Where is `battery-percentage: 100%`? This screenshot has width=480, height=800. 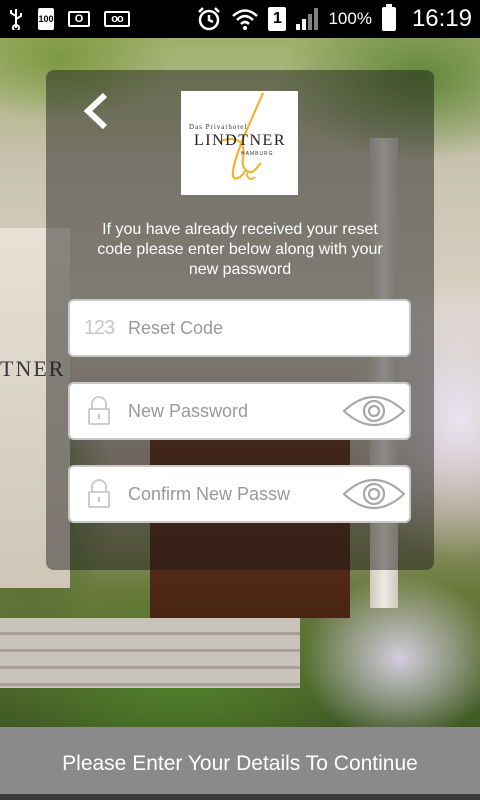
battery-percentage: 100% is located at coordinates (350, 18).